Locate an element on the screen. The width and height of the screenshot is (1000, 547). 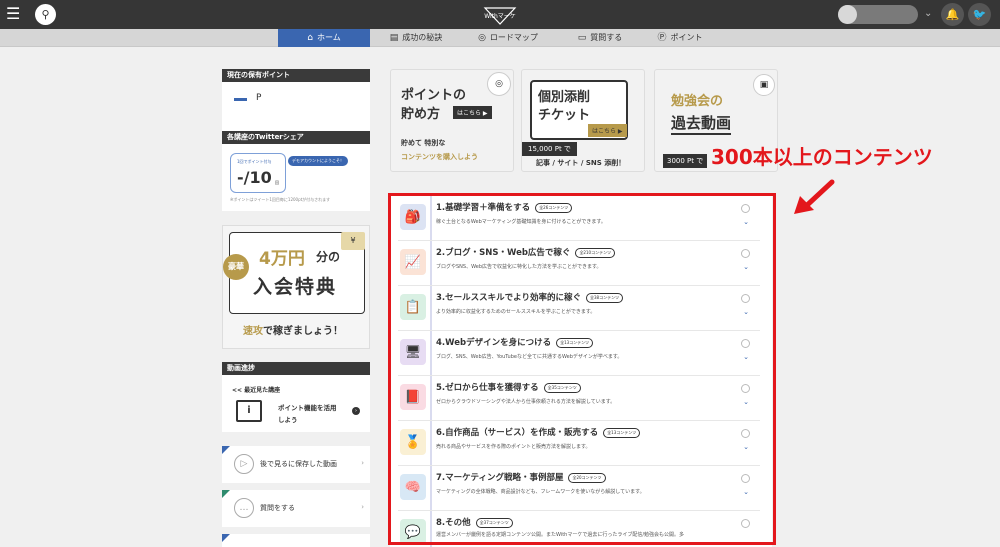
study-memo-link is located at coordinates (296, 540).